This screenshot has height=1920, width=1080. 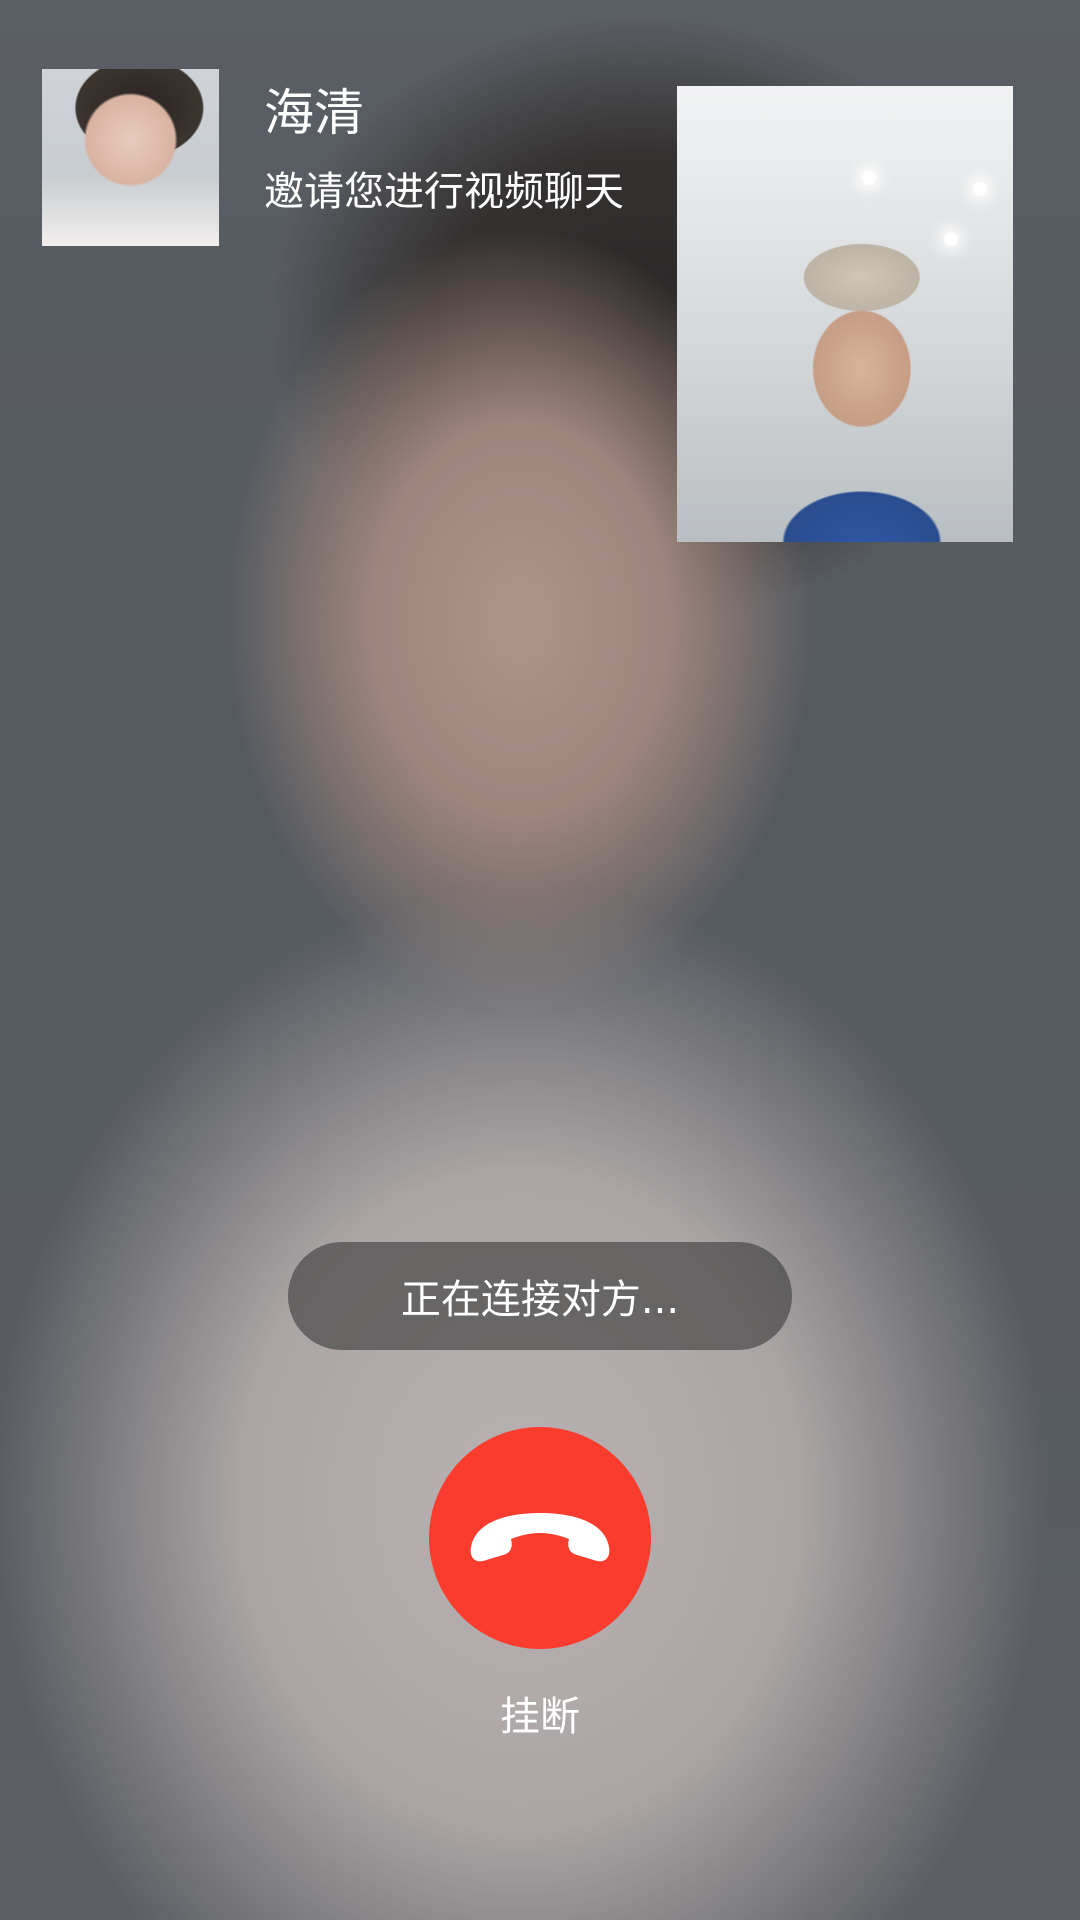 I want to click on hangup-label: 挂断, so click(x=540, y=1717).